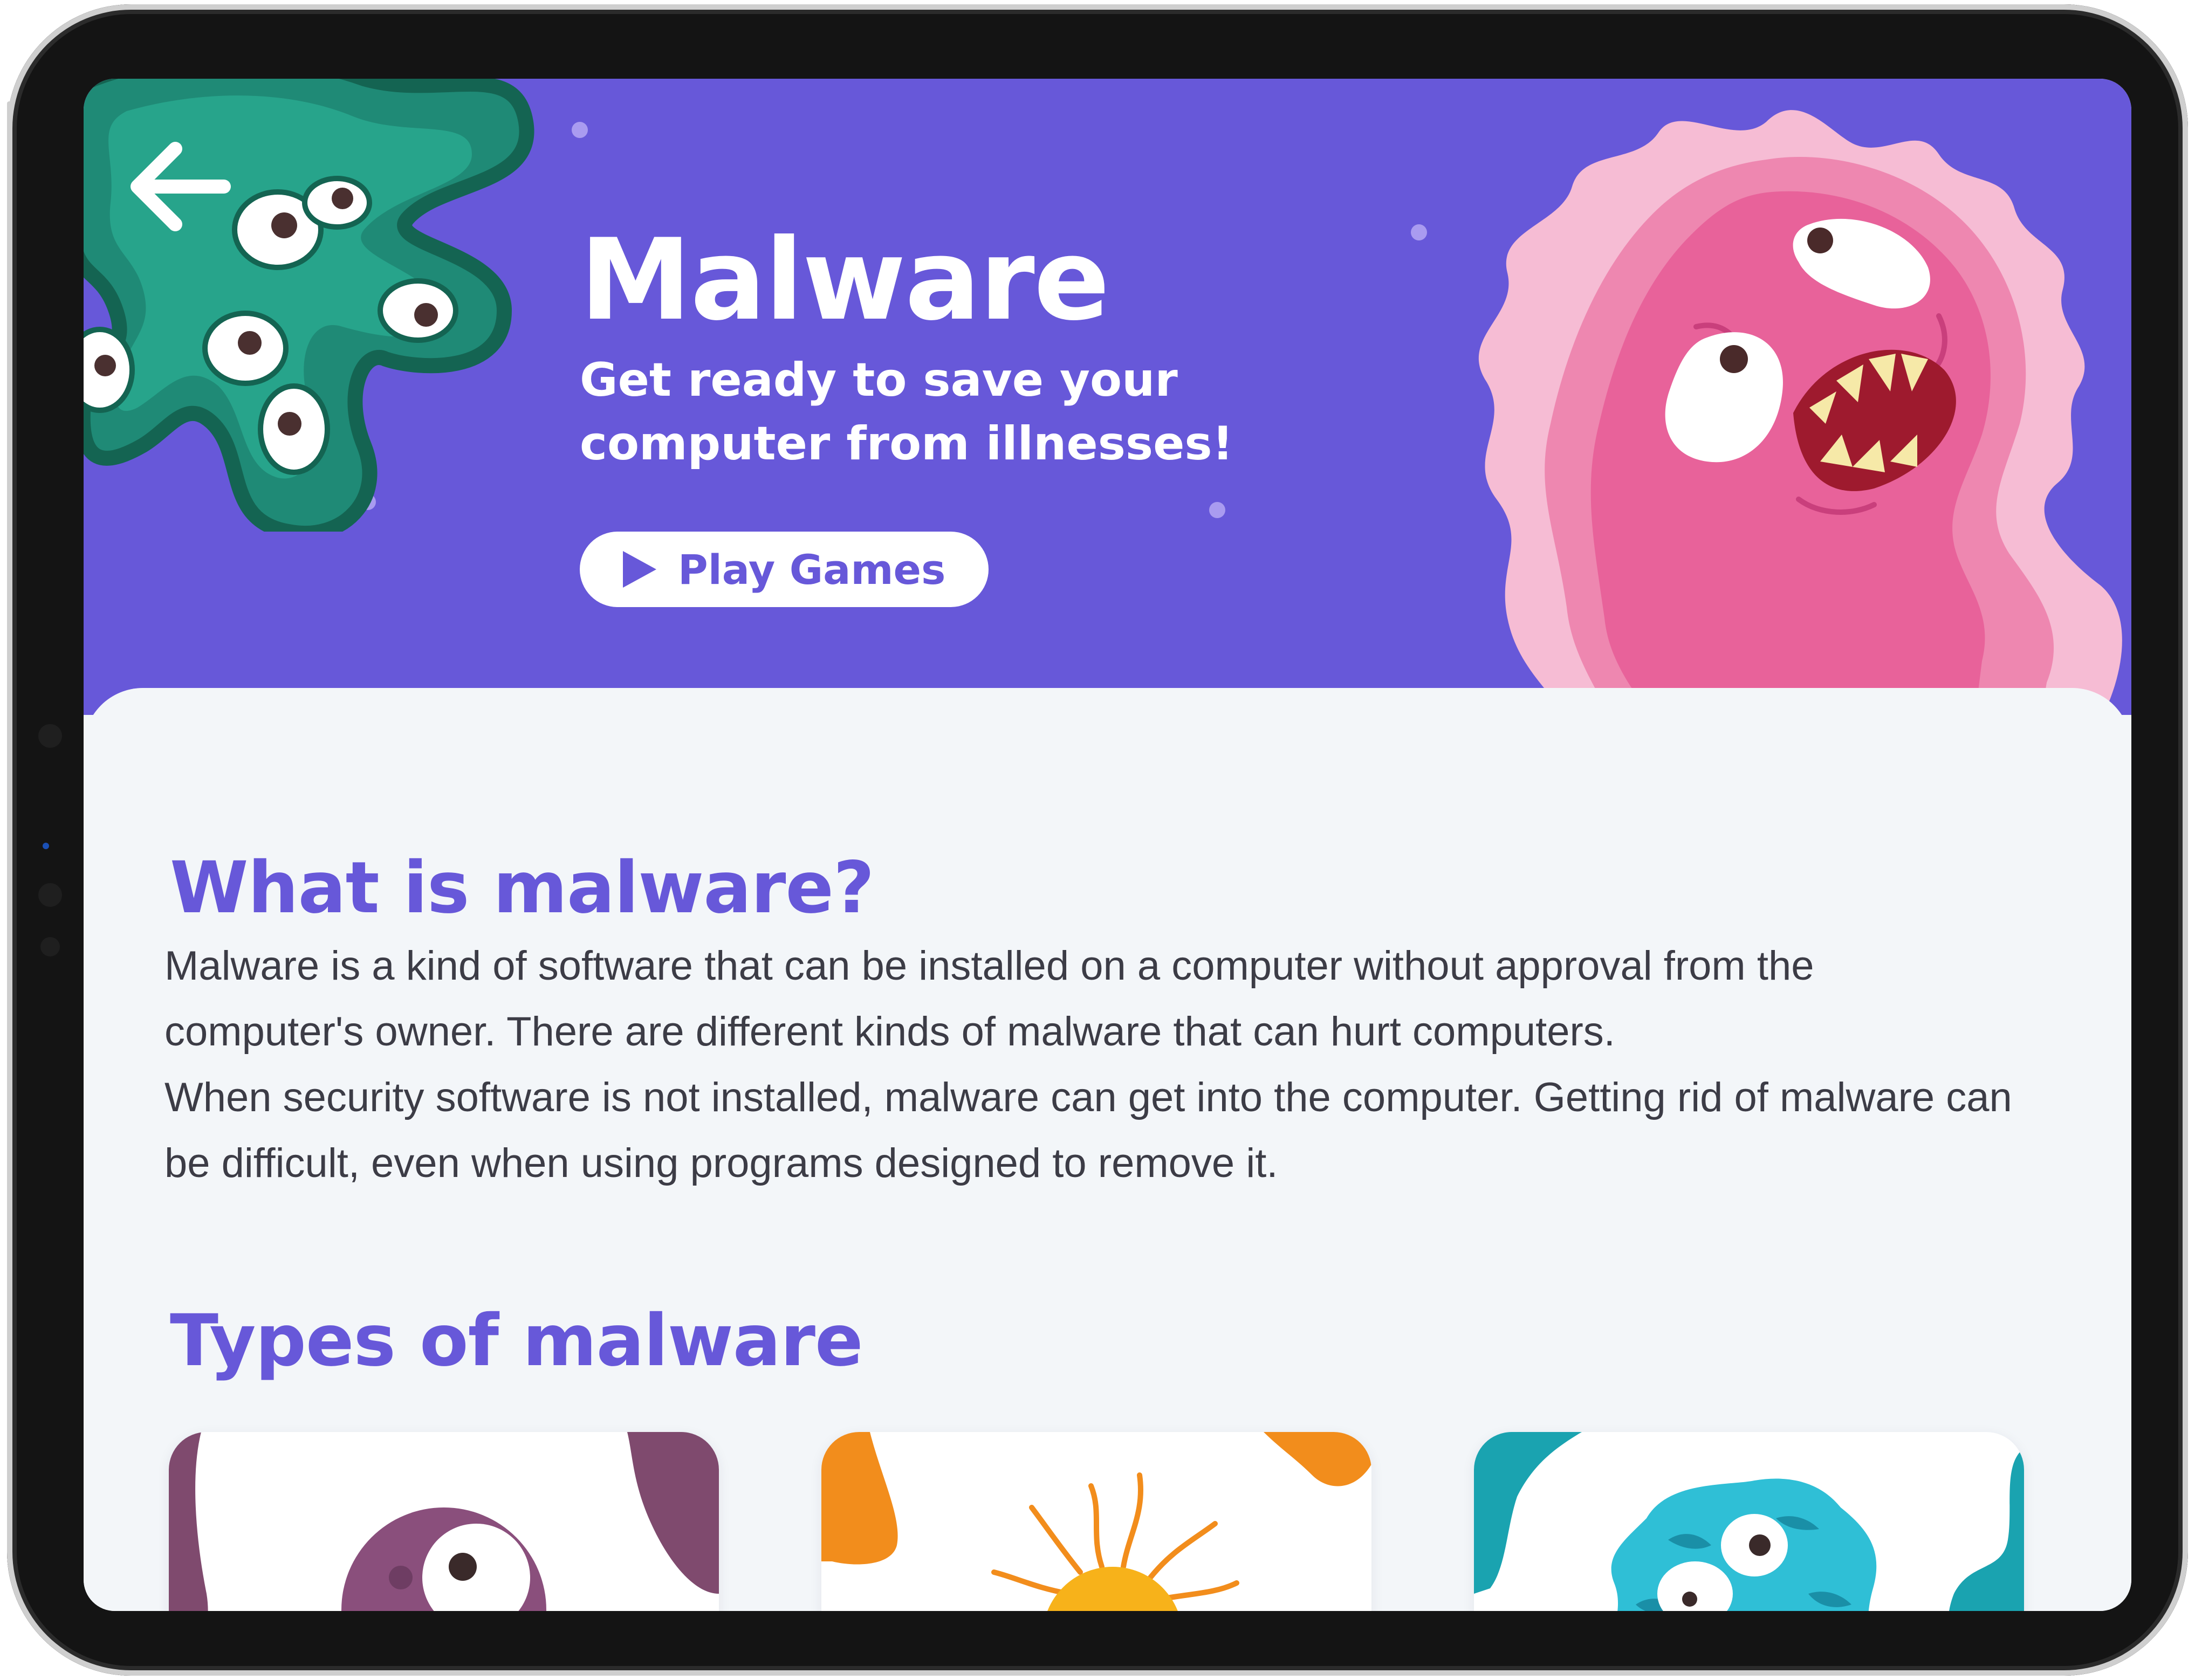 This screenshot has width=2195, height=1680. Describe the element at coordinates (9, 147) in the screenshot. I see `power-button` at that location.